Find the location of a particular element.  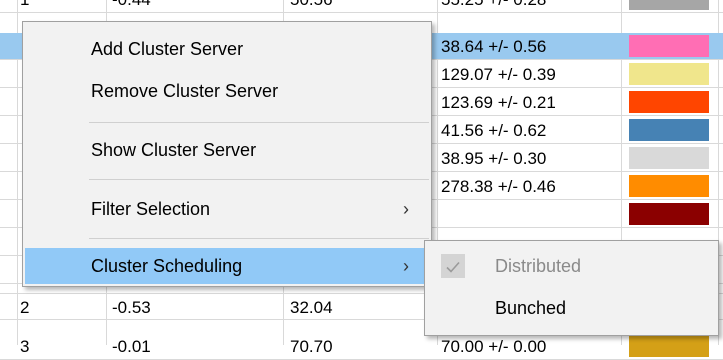

table-row: 1 -0.44 50.56 55.25 +/- 0.28 is located at coordinates (361, 6).